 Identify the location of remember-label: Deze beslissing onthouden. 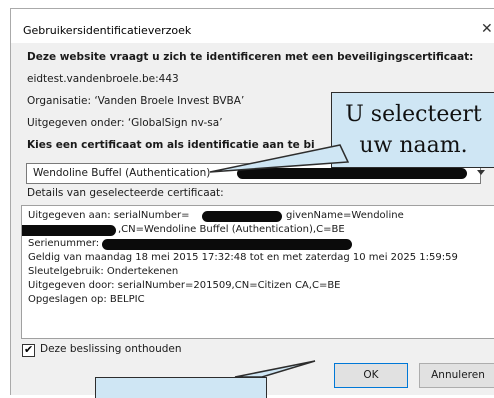
(111, 349).